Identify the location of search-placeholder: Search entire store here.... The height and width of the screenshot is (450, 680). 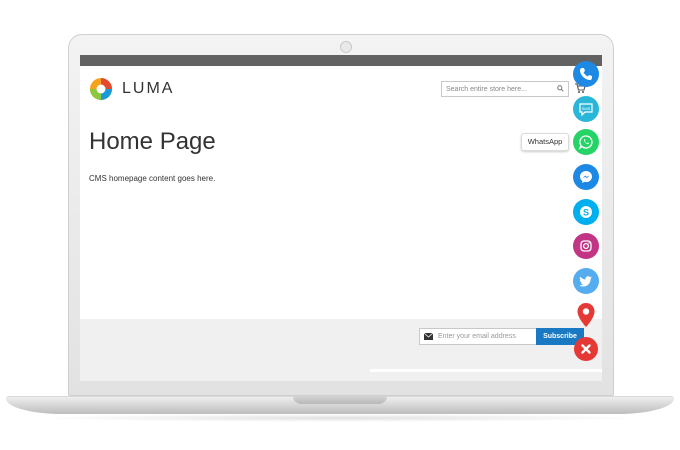
(486, 89).